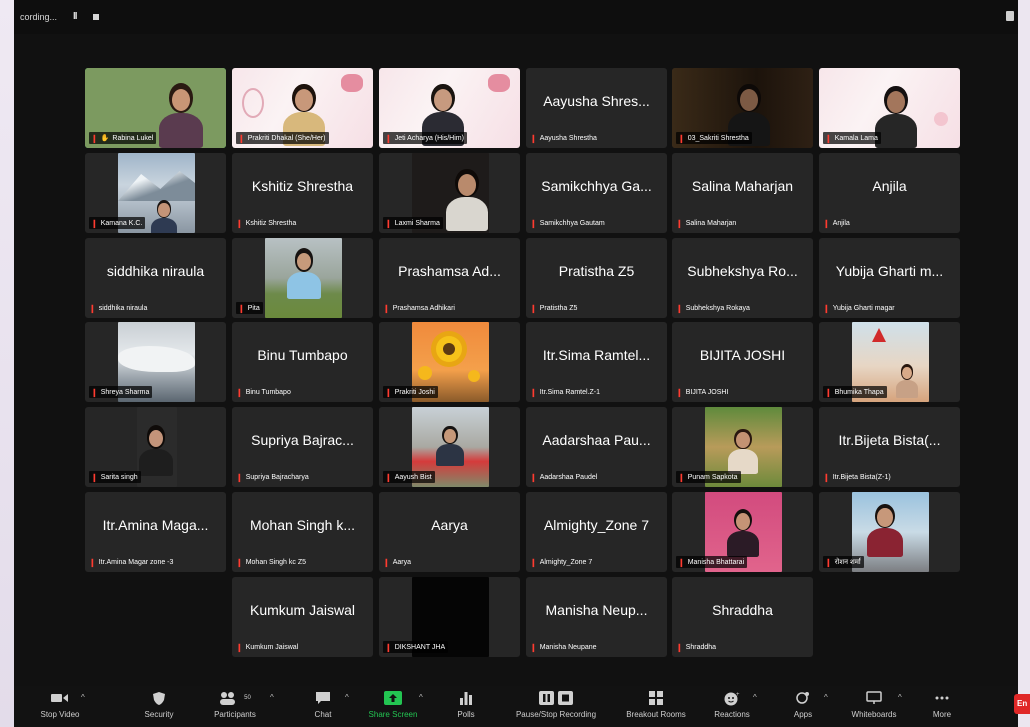 The height and width of the screenshot is (727, 1030). Describe the element at coordinates (1010, 16) in the screenshot. I see `view-icon` at that location.